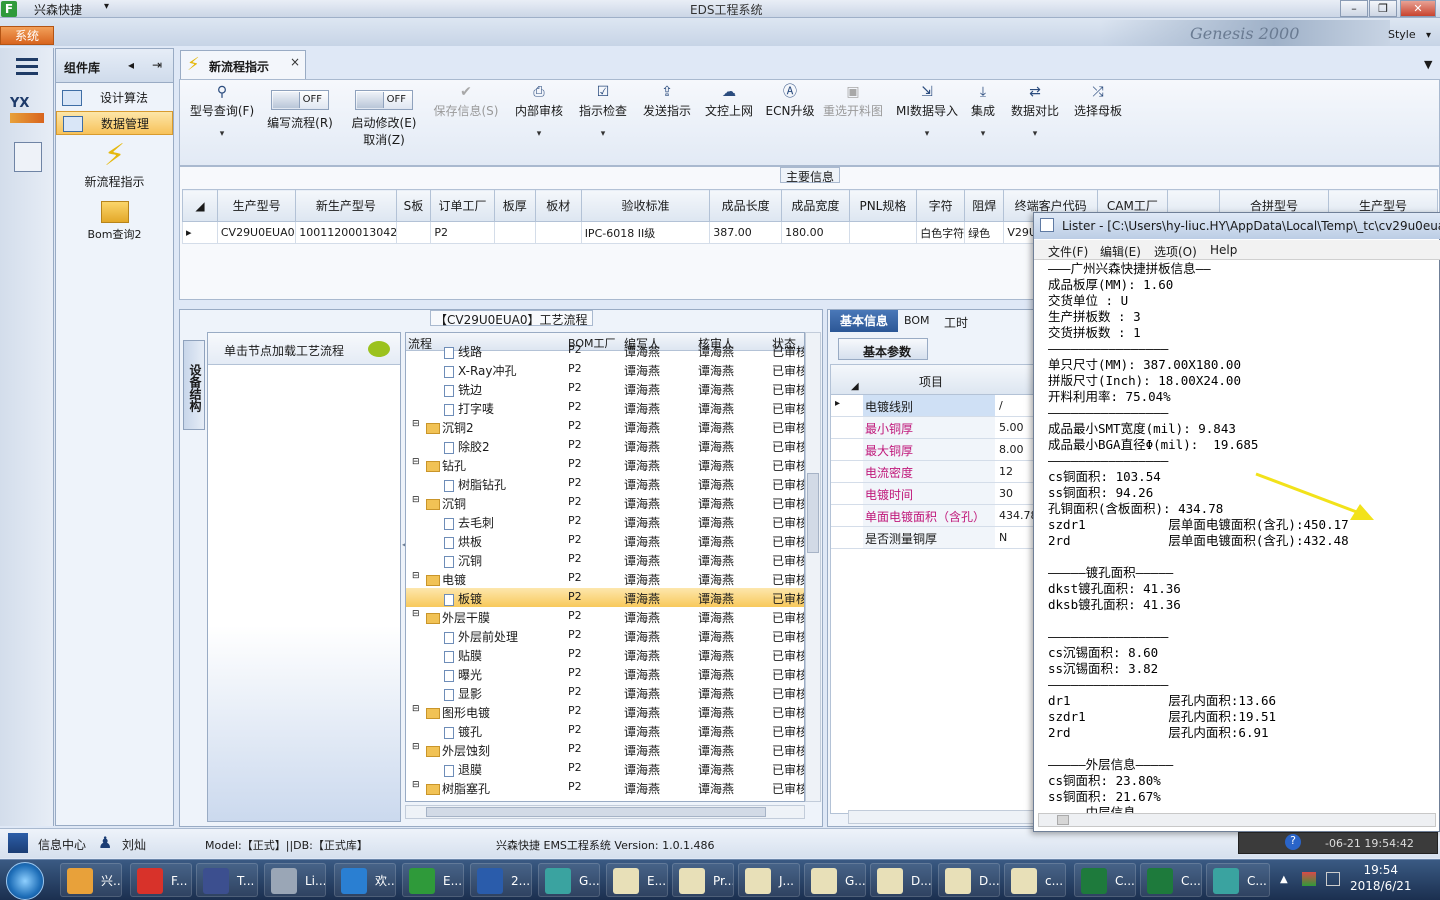 This screenshot has width=1440, height=900. Describe the element at coordinates (1120, 251) in the screenshot. I see `menu-edit: 编辑(E)` at that location.